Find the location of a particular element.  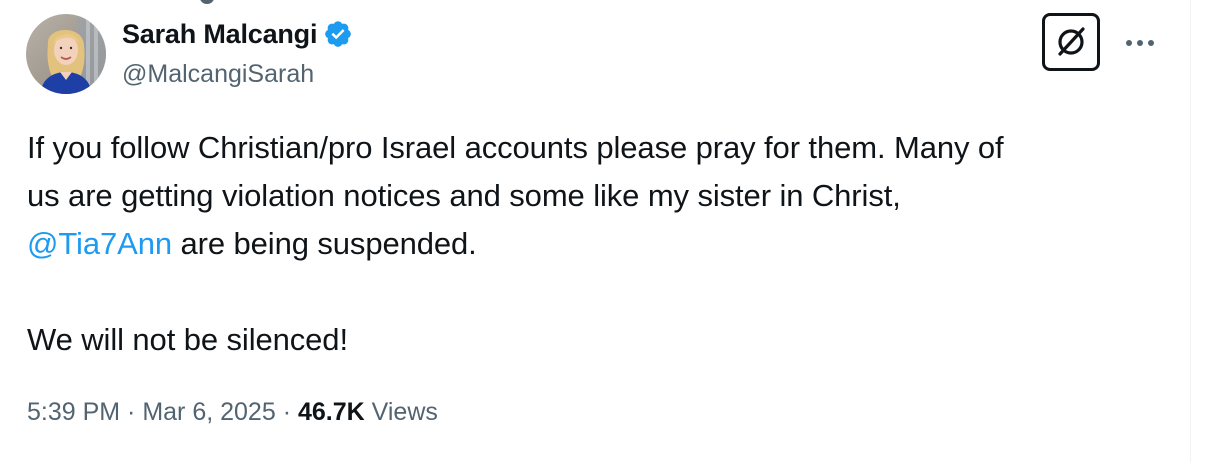

author-handle: @MalcangiSarah is located at coordinates (218, 74).